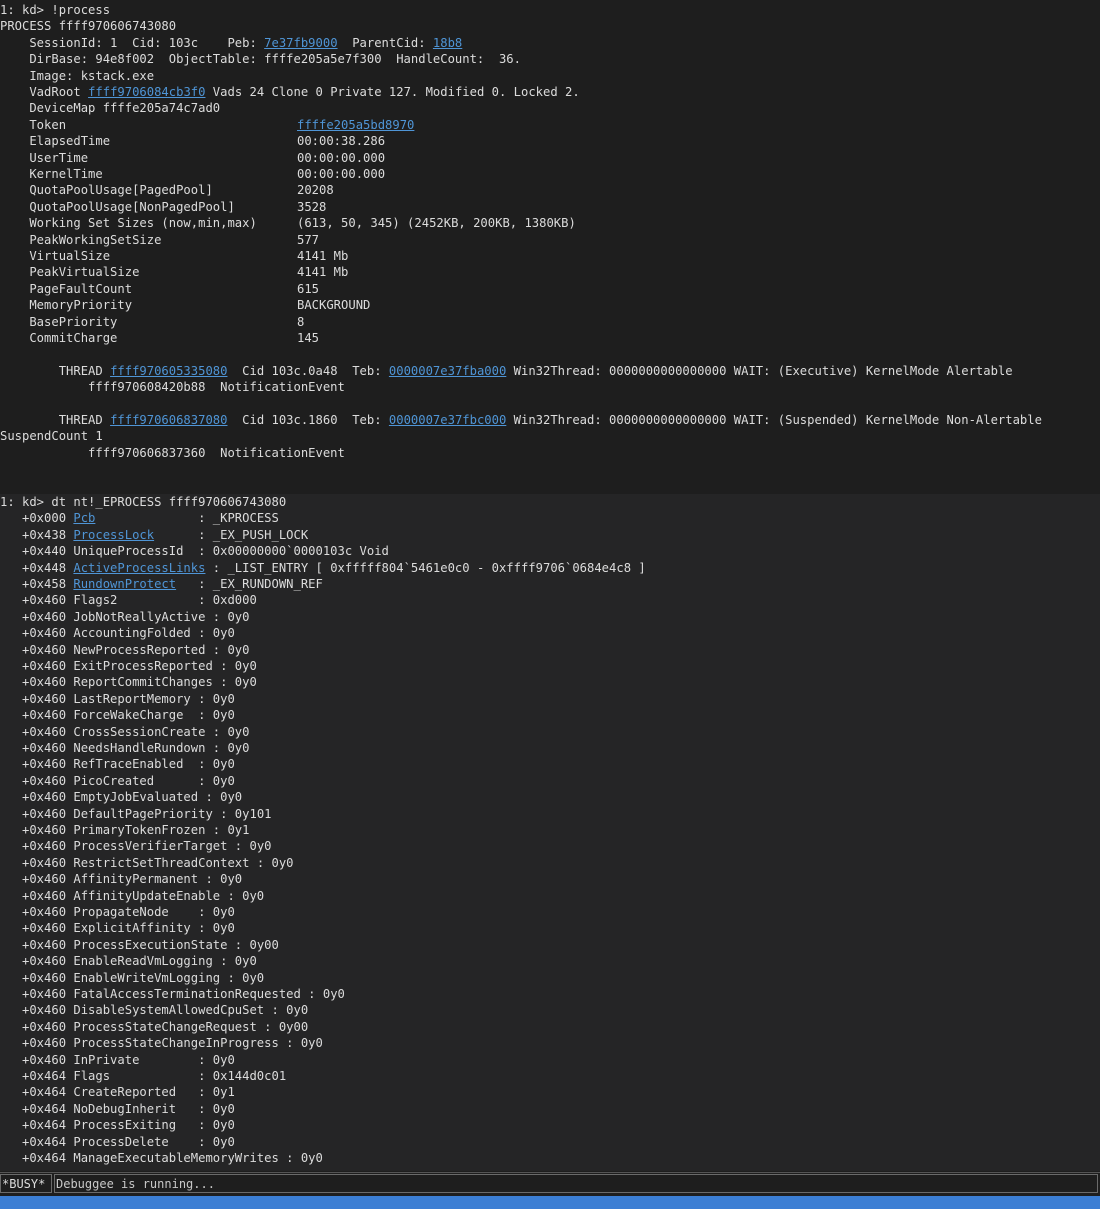 The height and width of the screenshot is (1209, 1100). Describe the element at coordinates (550, 1202) in the screenshot. I see `status-bar` at that location.